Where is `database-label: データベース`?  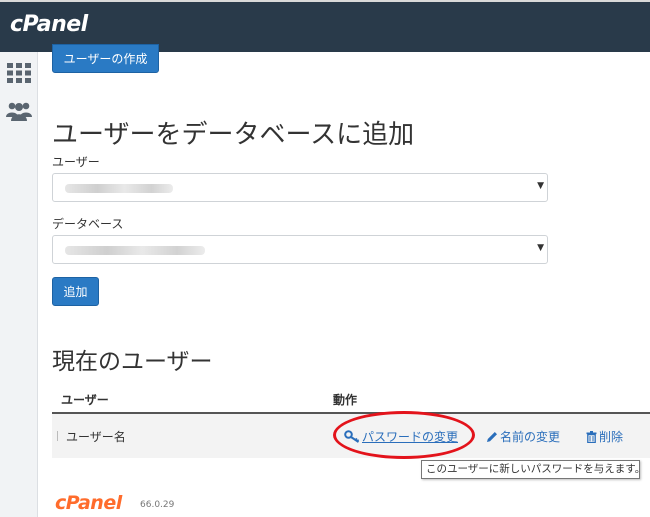
database-label: データベース is located at coordinates (88, 224).